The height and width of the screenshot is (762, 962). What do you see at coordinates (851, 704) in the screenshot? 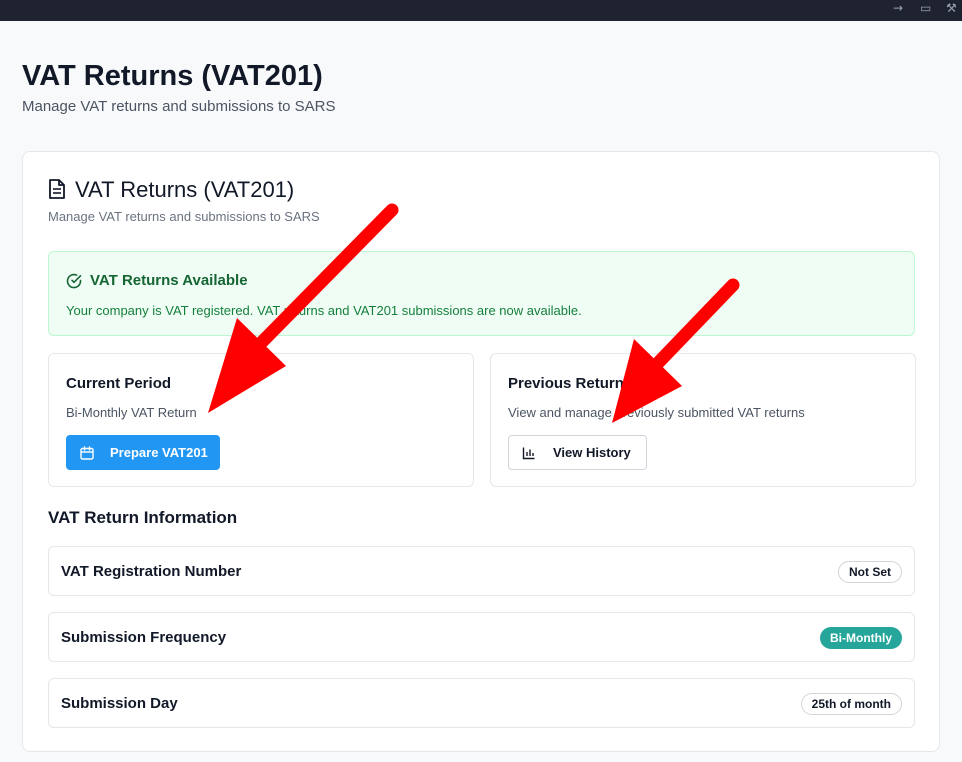
I see `status-badge: 25th of month` at bounding box center [851, 704].